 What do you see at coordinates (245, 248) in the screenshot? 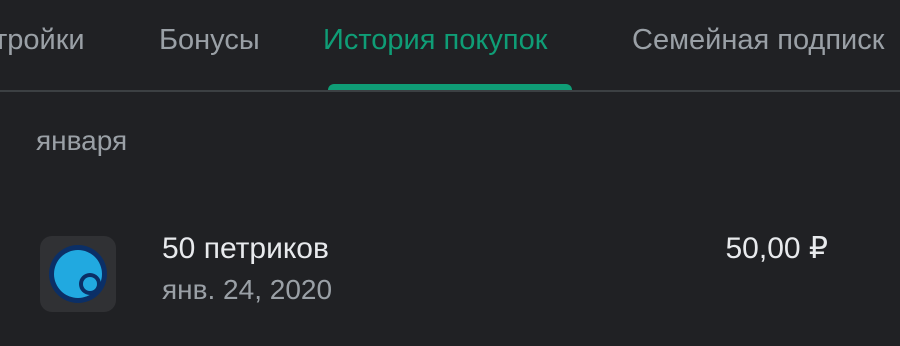
I see `purchase-title: 50 петриков` at bounding box center [245, 248].